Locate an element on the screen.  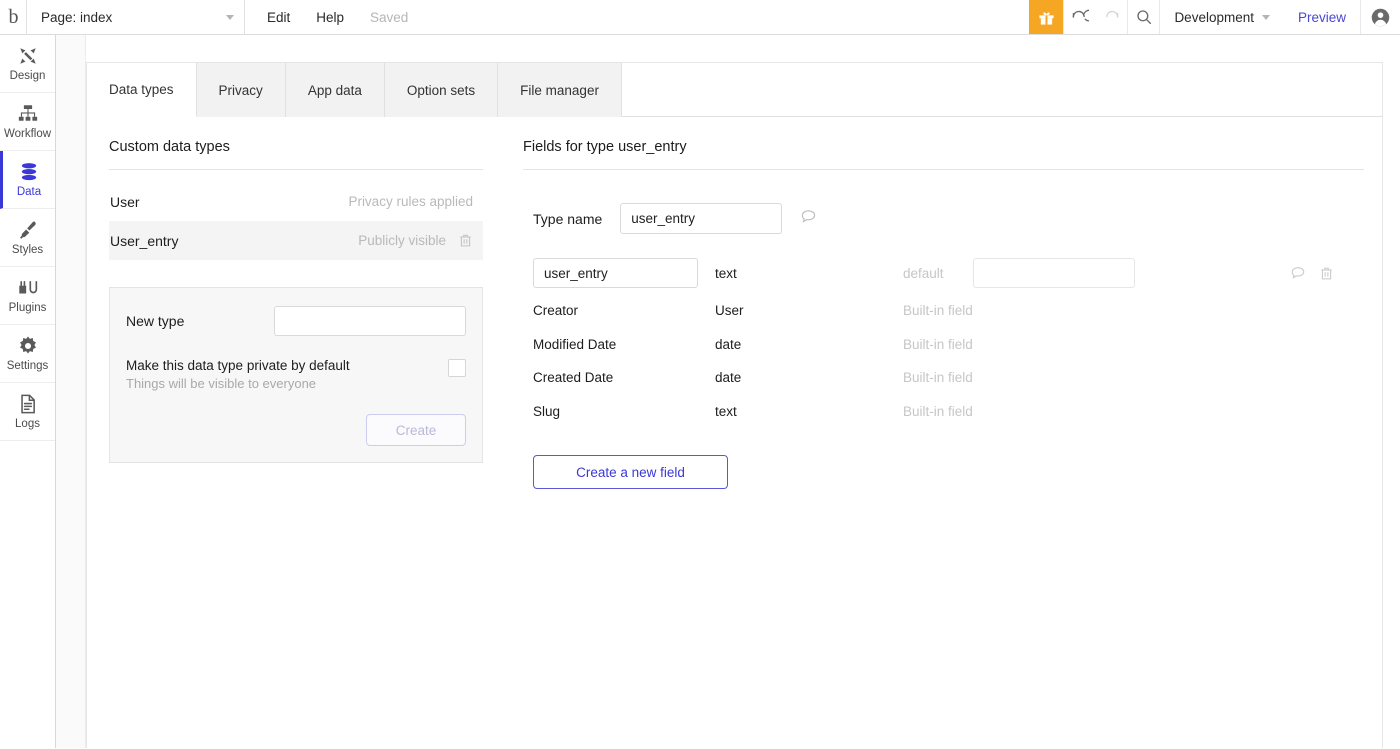
data-type-name: User_entry is located at coordinates (144, 240).